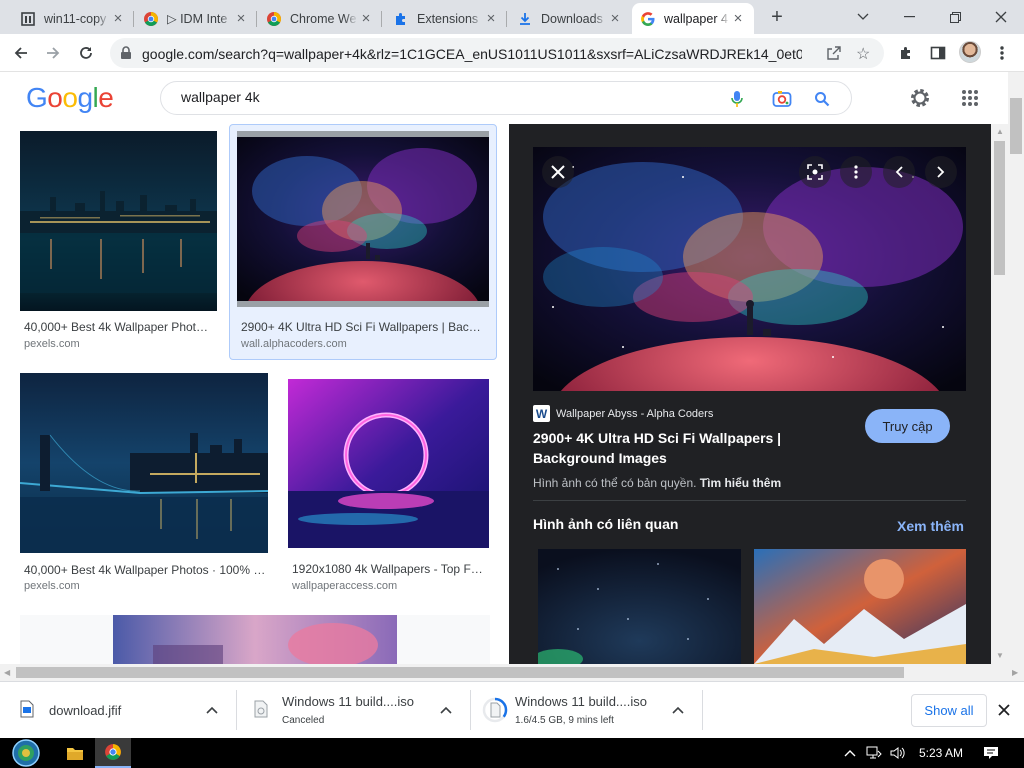  I want to click on taskbar-file-explorer, so click(75, 753).